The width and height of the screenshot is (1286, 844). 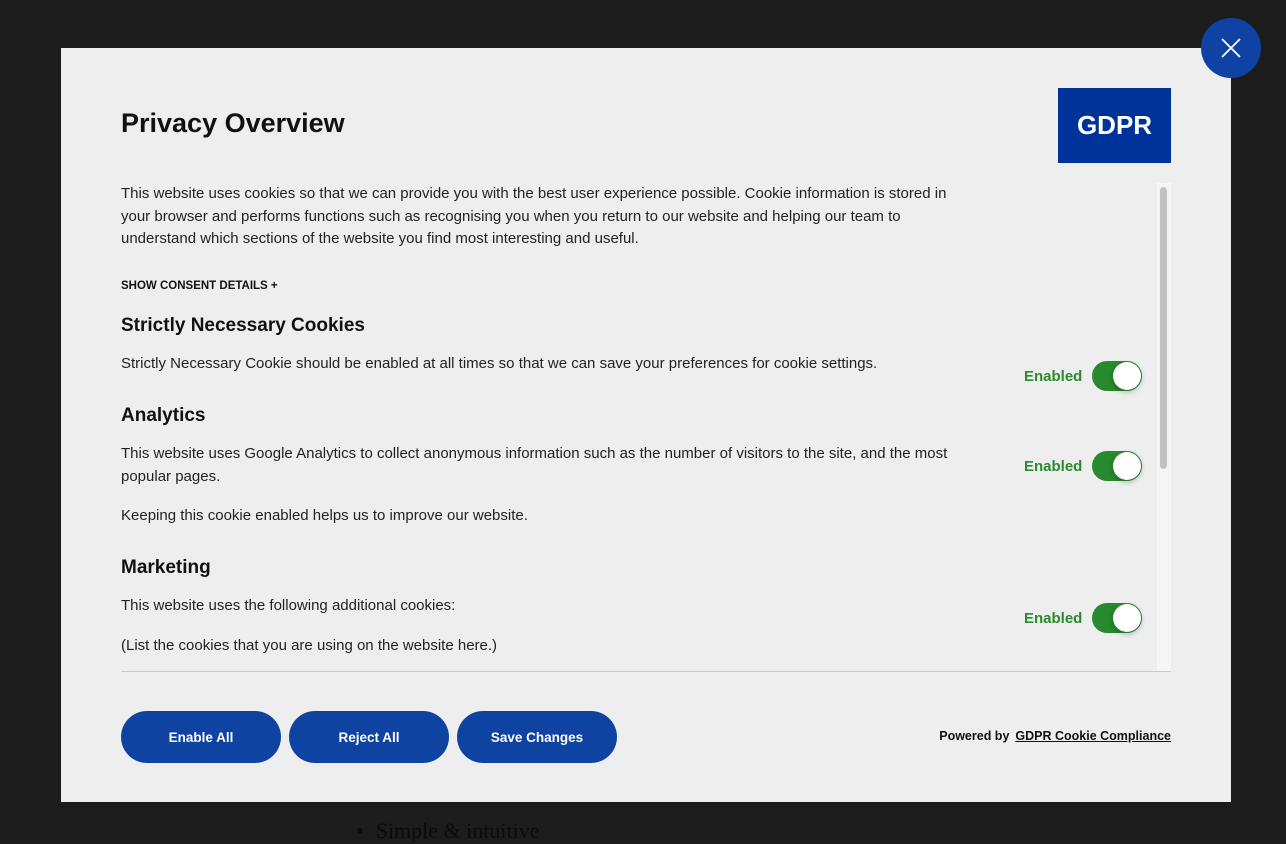 What do you see at coordinates (537, 737) in the screenshot?
I see `save-changes-button: Save Changes` at bounding box center [537, 737].